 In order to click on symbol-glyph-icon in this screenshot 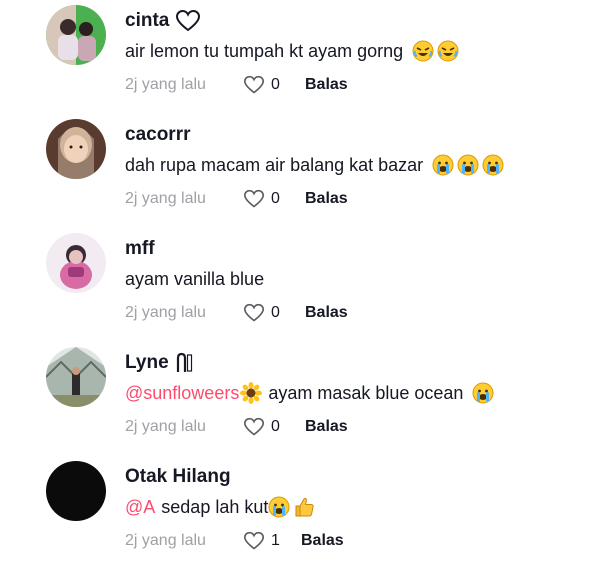, I will do `click(184, 363)`.